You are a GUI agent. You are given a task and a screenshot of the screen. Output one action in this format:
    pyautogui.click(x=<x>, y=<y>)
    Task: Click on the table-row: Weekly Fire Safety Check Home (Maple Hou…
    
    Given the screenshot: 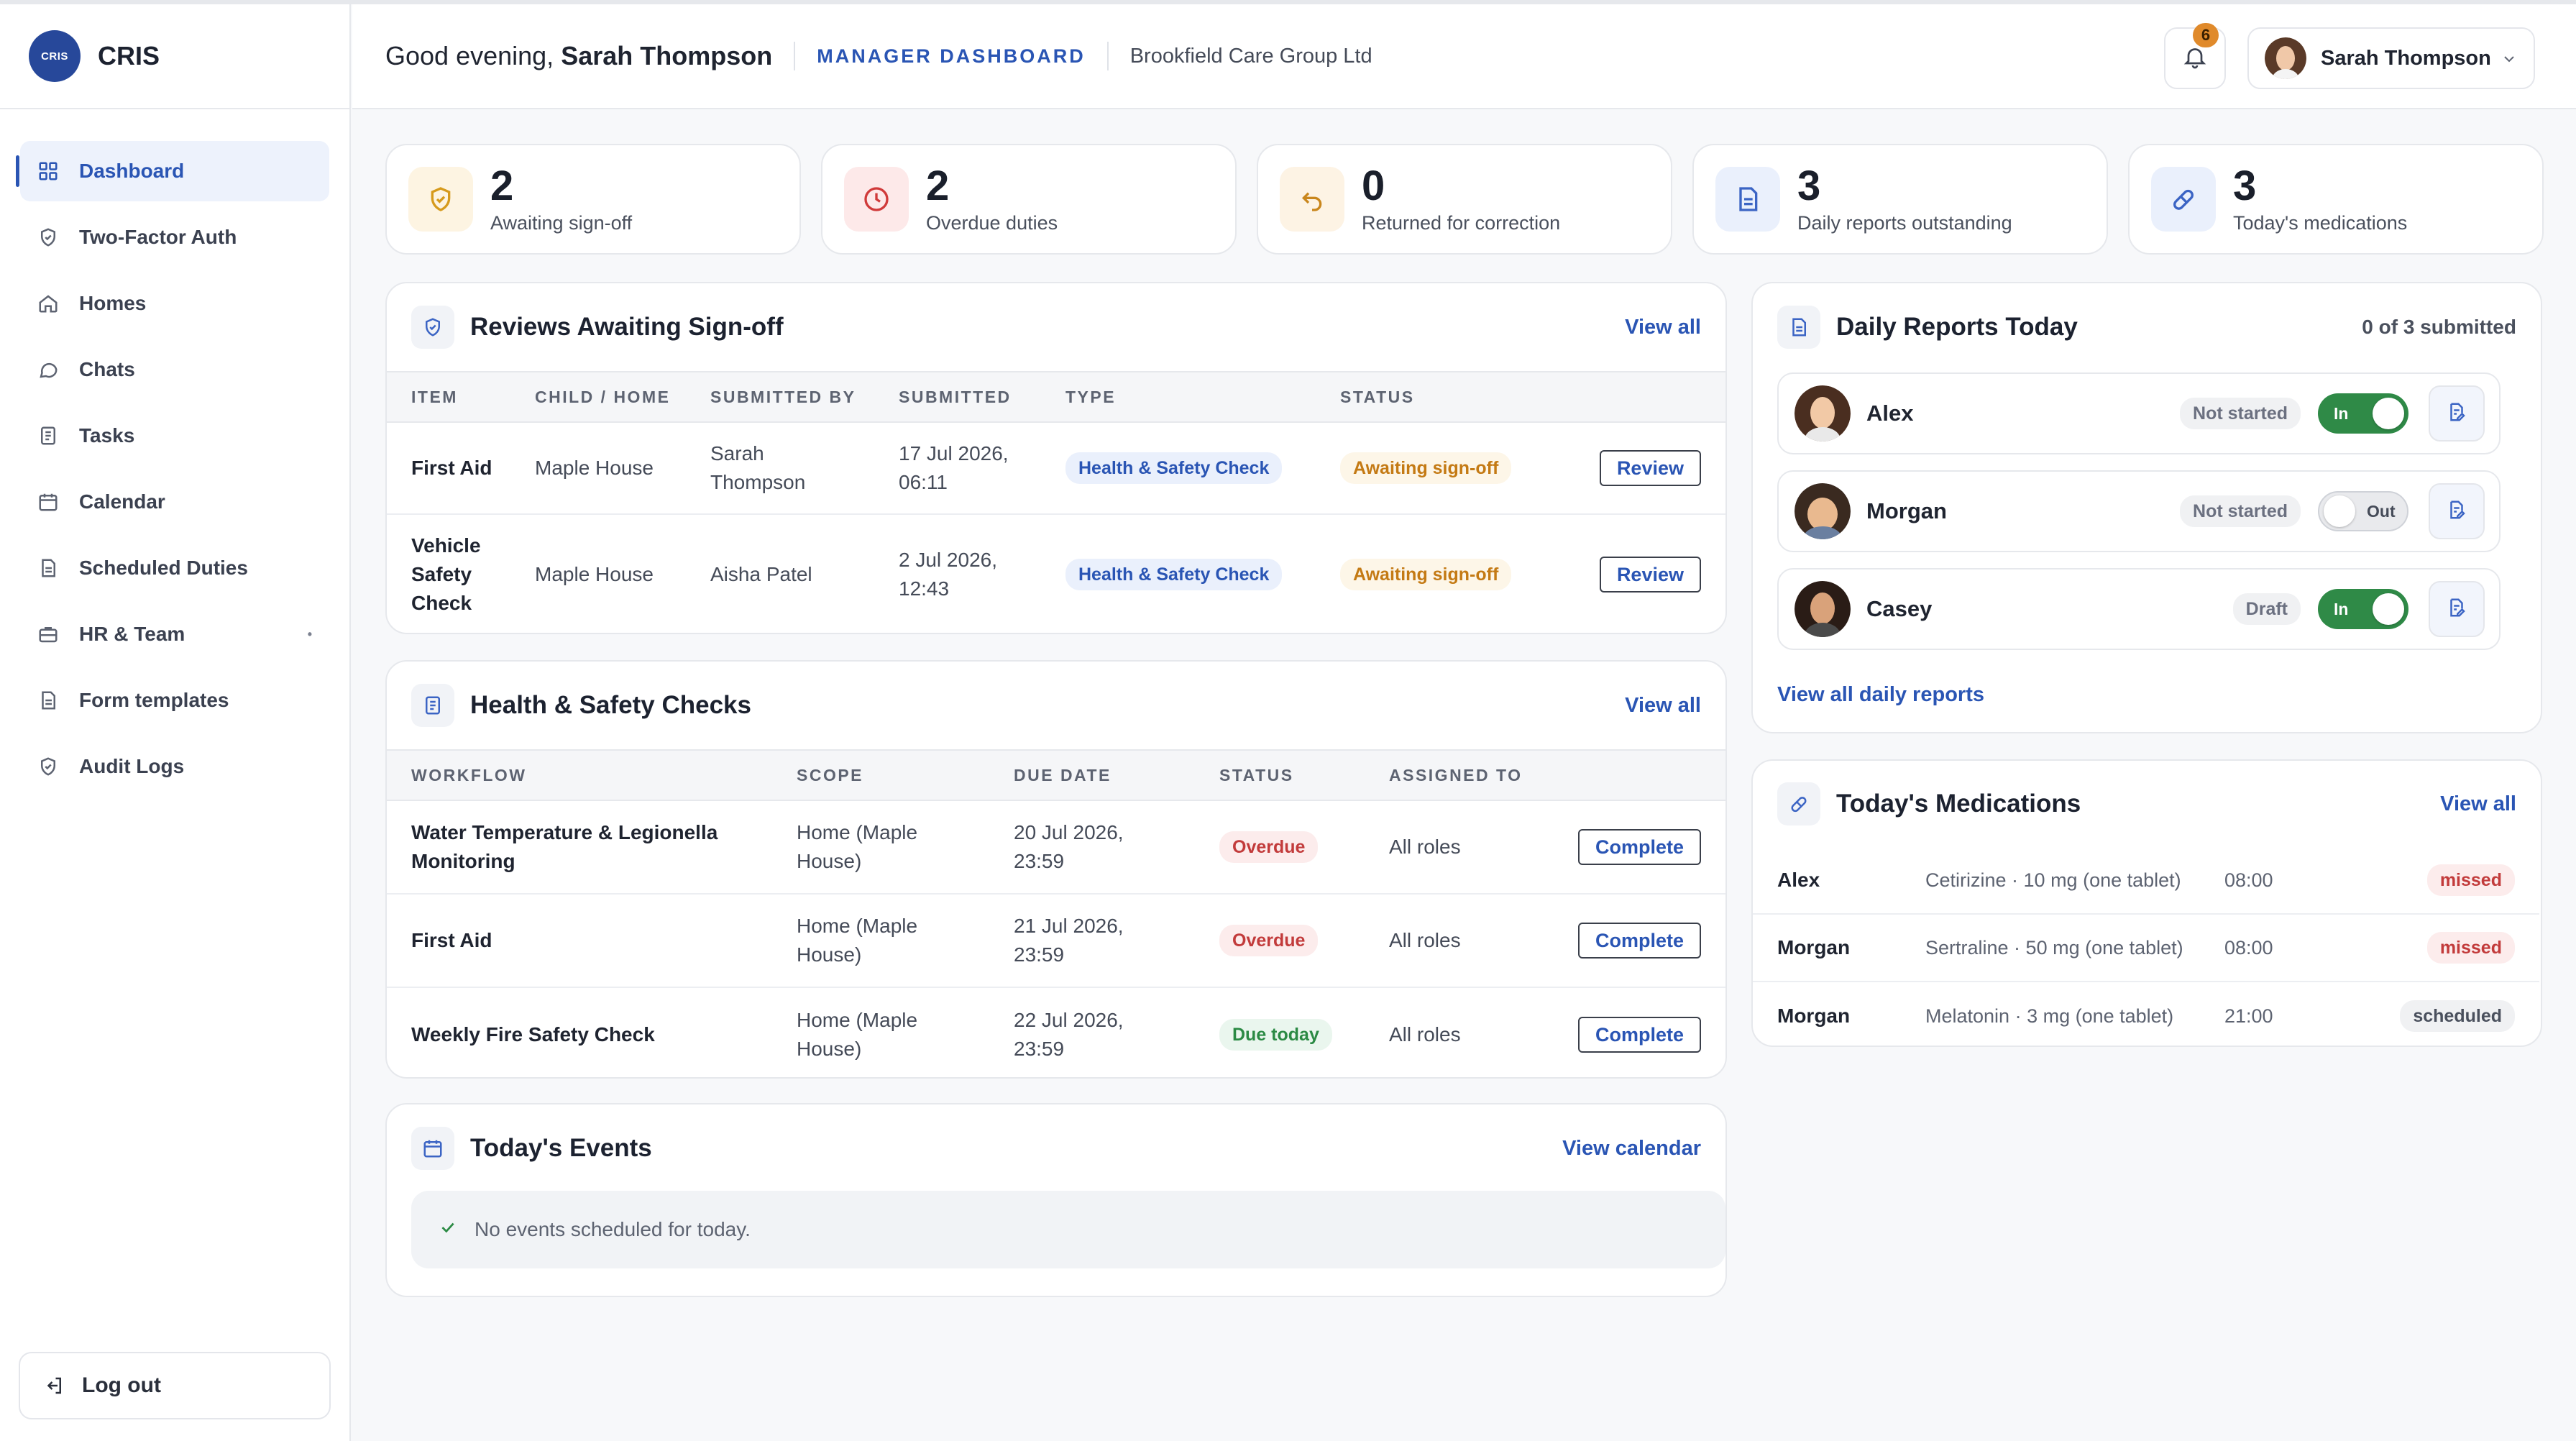 What is the action you would take?
    pyautogui.click(x=1056, y=1032)
    